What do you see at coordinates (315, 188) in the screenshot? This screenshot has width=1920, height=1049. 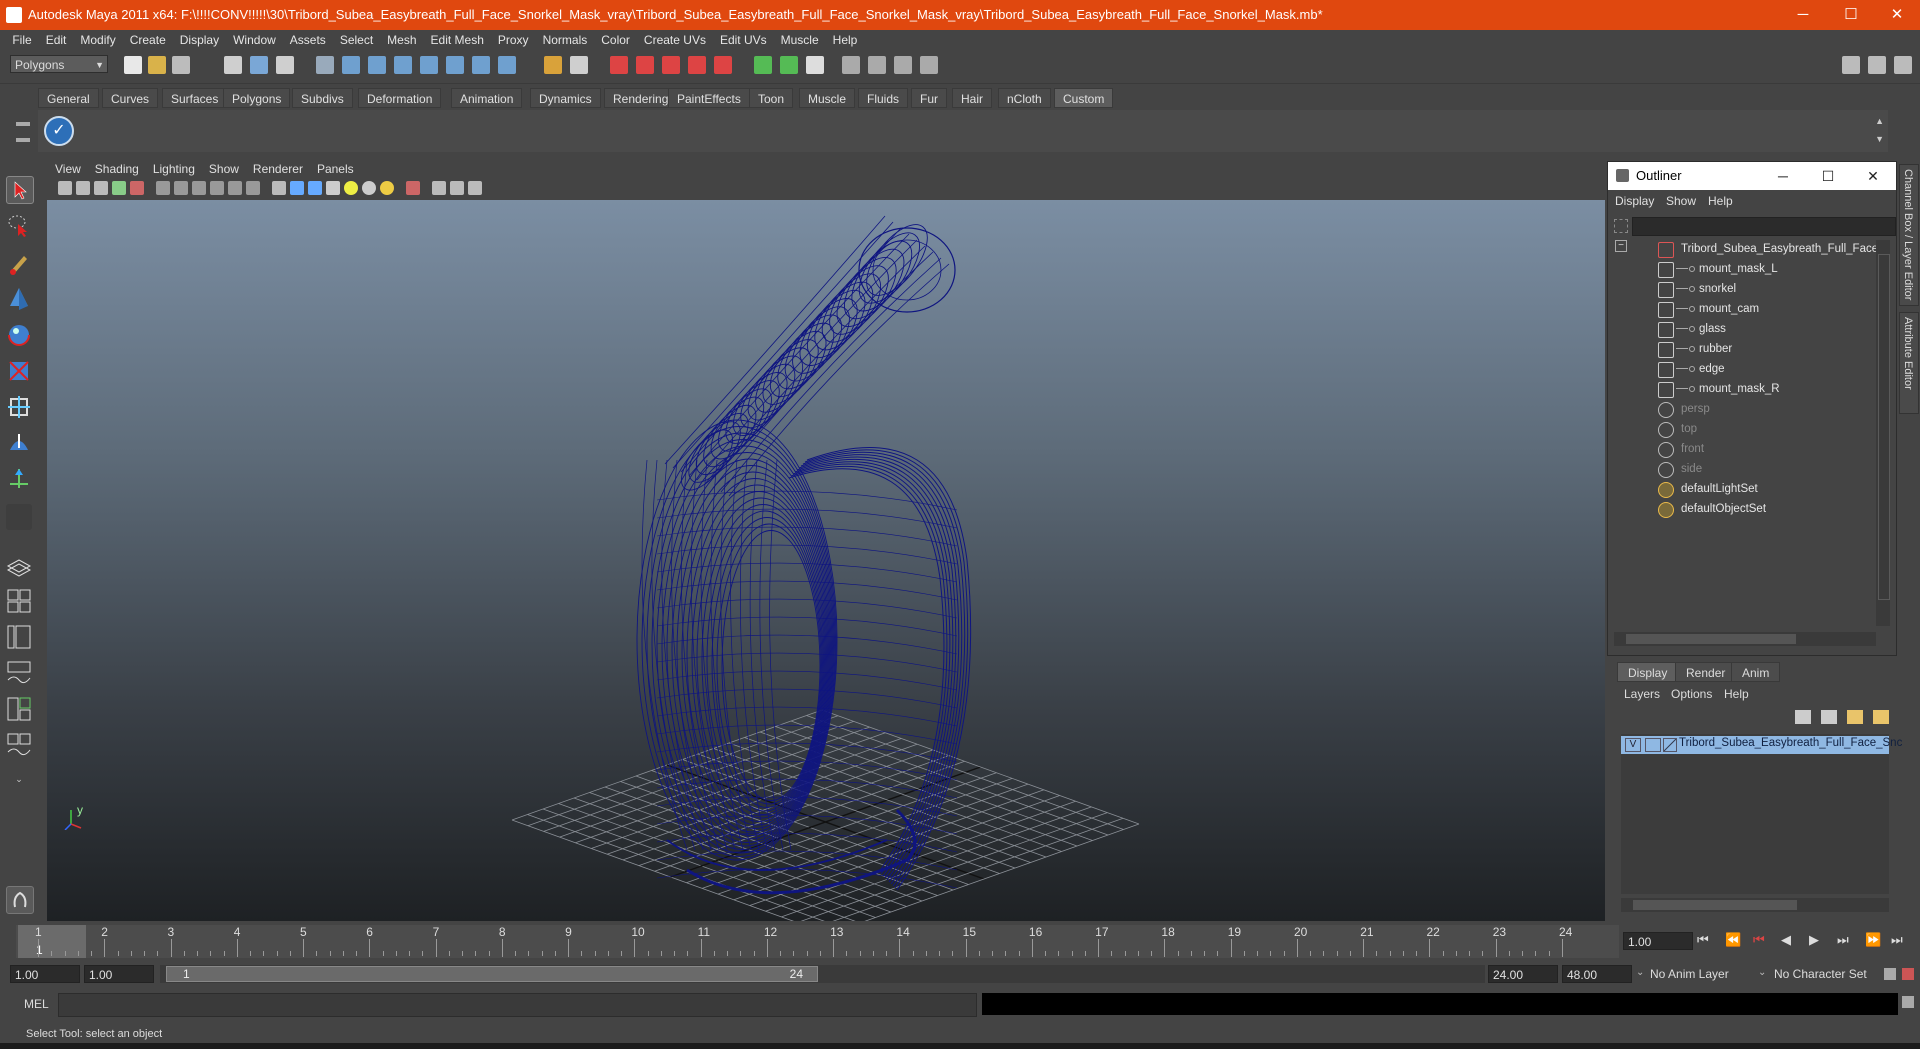 I see `wireframe-on-shaded-icon` at bounding box center [315, 188].